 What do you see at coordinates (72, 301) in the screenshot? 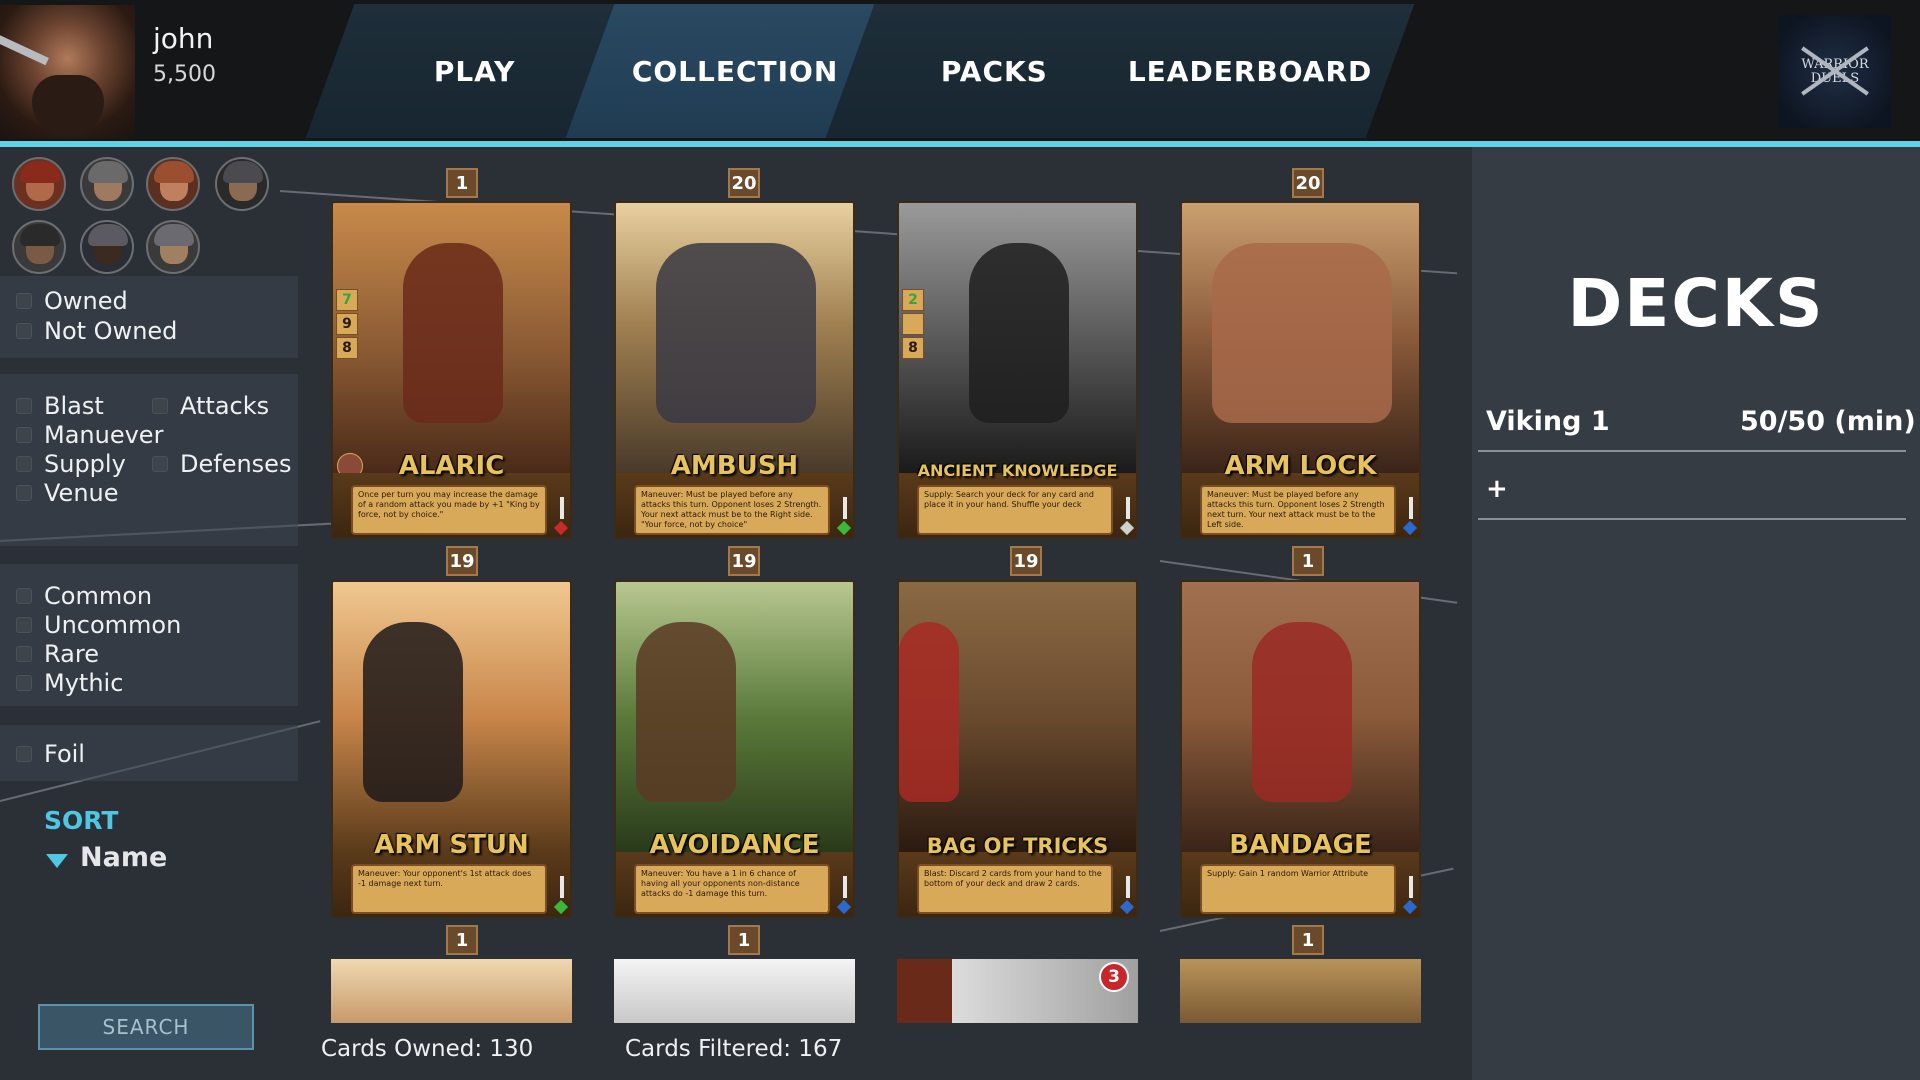
I see `filter-owned: Owned` at bounding box center [72, 301].